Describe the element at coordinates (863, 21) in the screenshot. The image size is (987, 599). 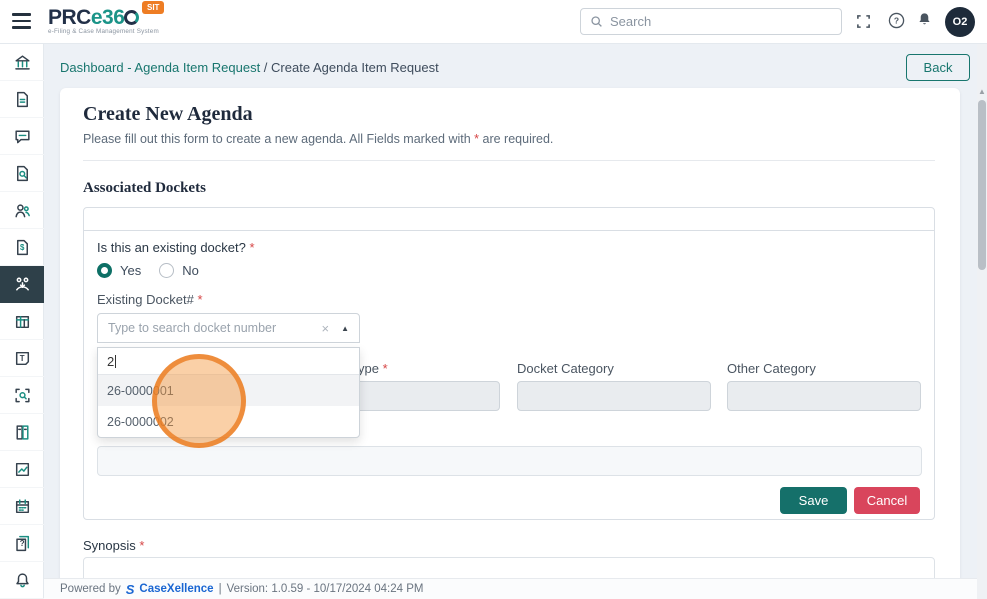
I see `fullscreen-icon` at that location.